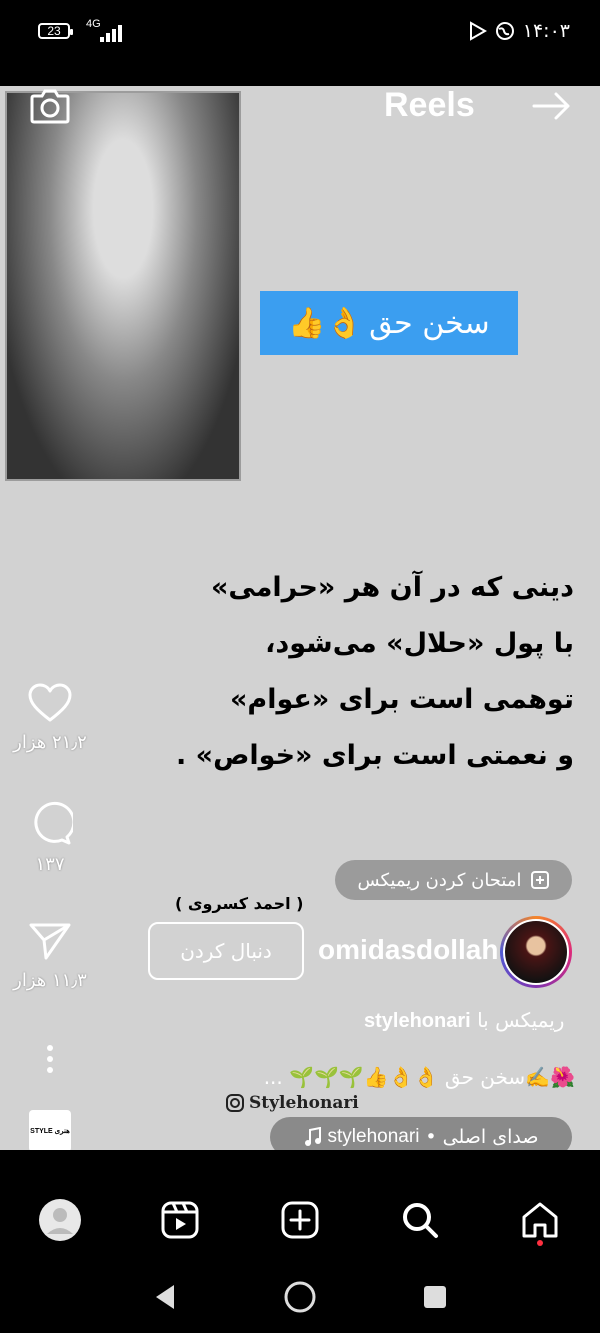 Image resolution: width=600 pixels, height=1333 pixels. What do you see at coordinates (439, 880) in the screenshot?
I see `try-remix-label: امتحان کردن ریمیکس` at bounding box center [439, 880].